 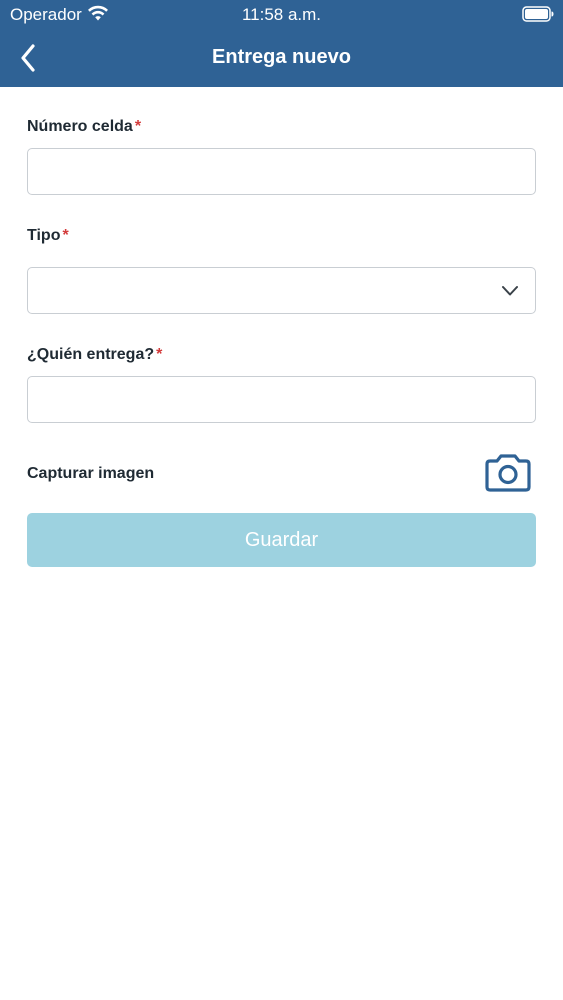 What do you see at coordinates (91, 473) in the screenshot?
I see `capture-image-label: Capturar imagen` at bounding box center [91, 473].